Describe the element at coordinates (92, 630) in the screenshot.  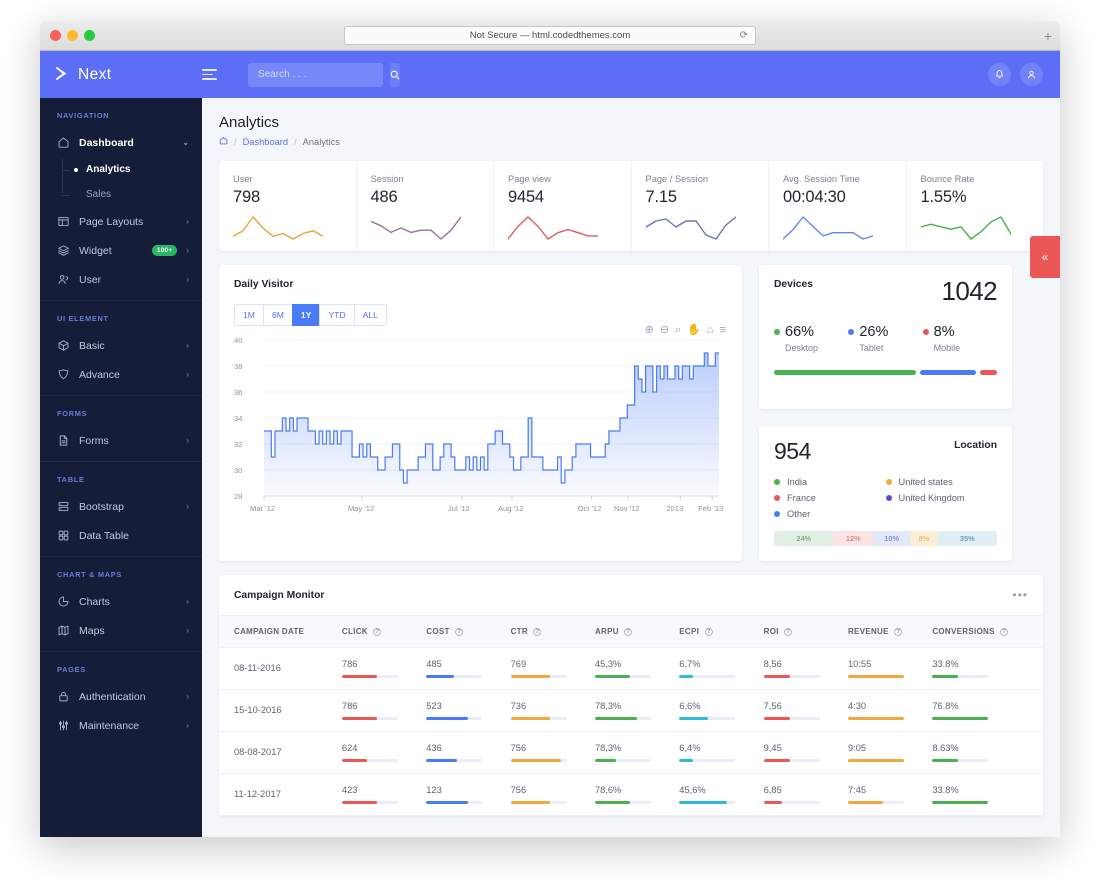
I see `sidebar-item-label: Maps` at that location.